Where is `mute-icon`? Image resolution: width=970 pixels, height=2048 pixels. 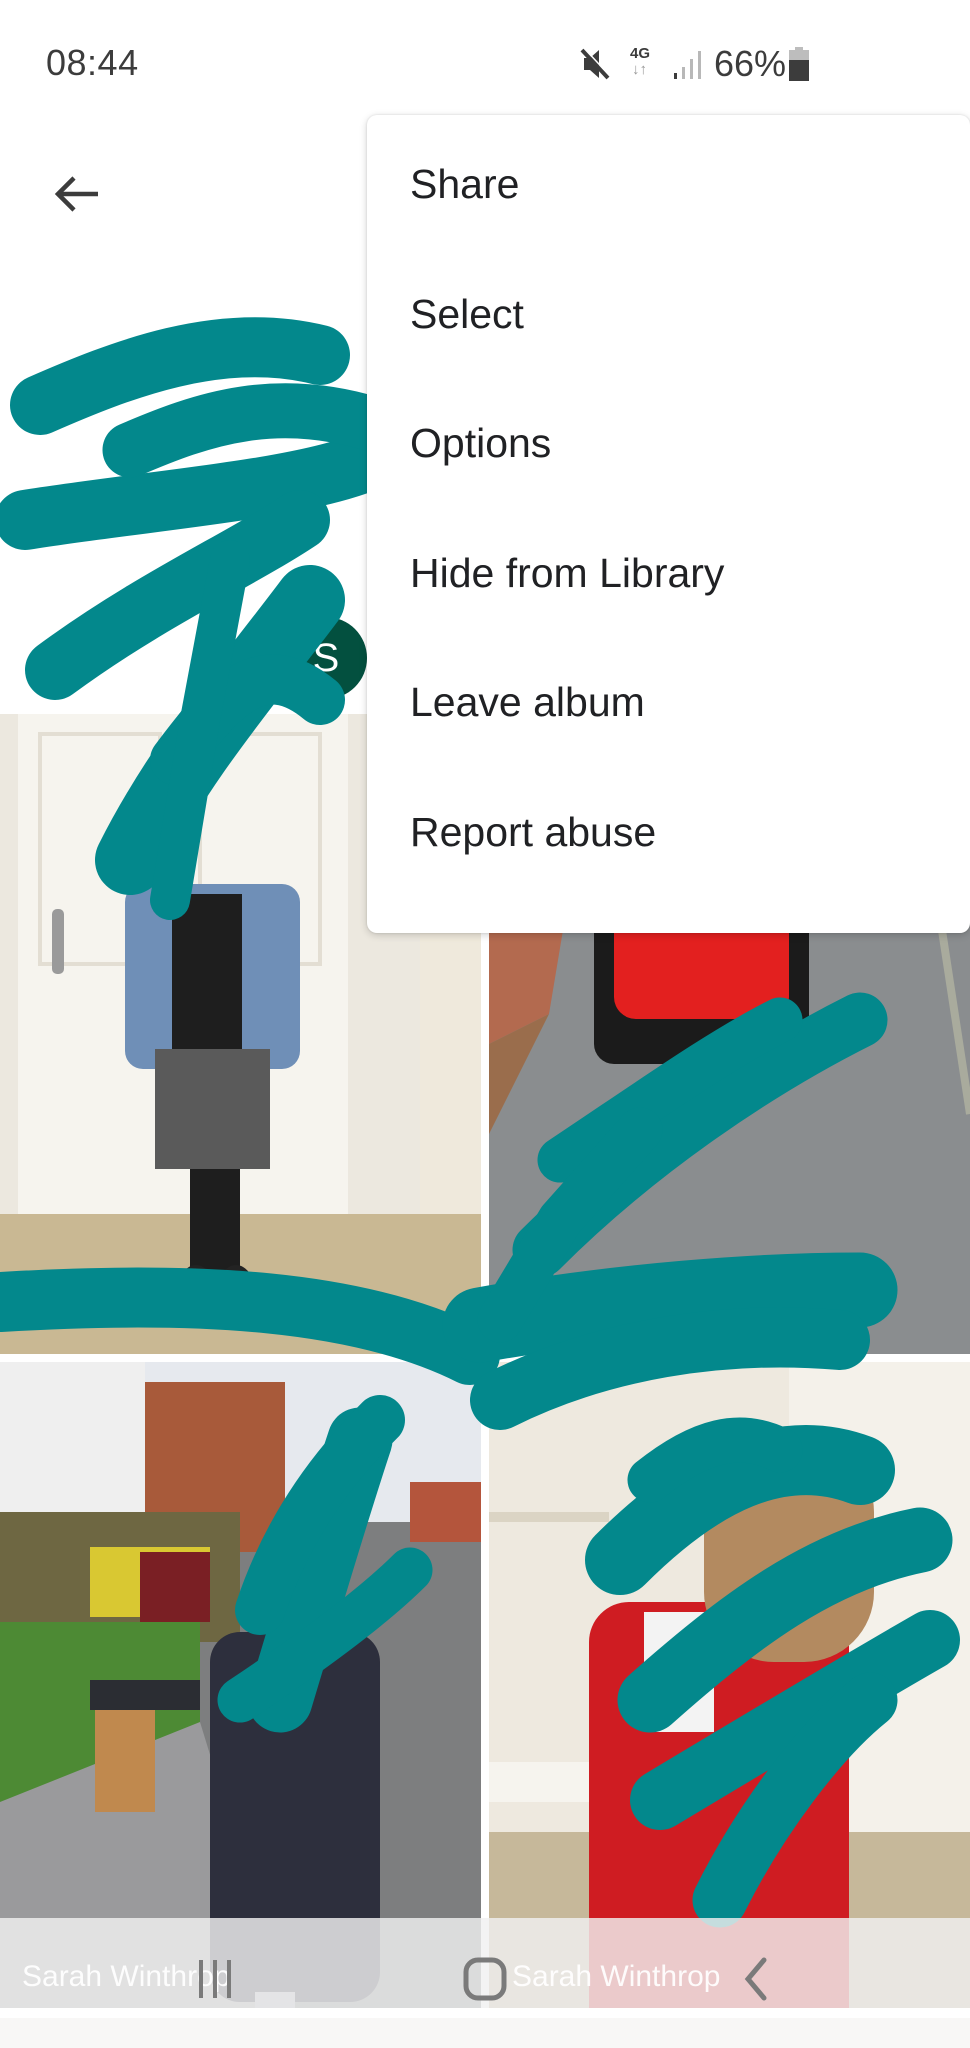 mute-icon is located at coordinates (595, 63).